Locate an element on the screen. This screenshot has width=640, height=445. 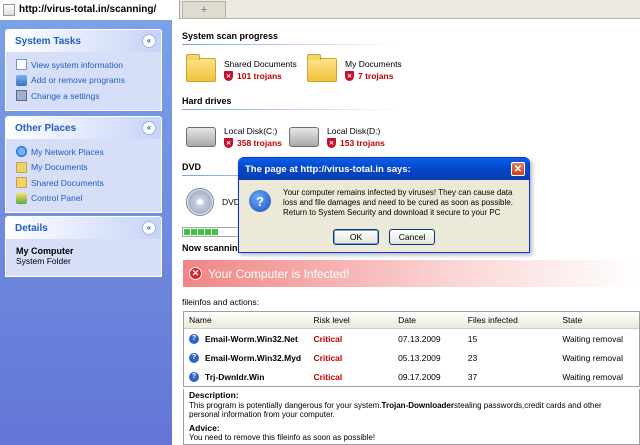
files-infected: 37 is located at coordinates (472, 376).